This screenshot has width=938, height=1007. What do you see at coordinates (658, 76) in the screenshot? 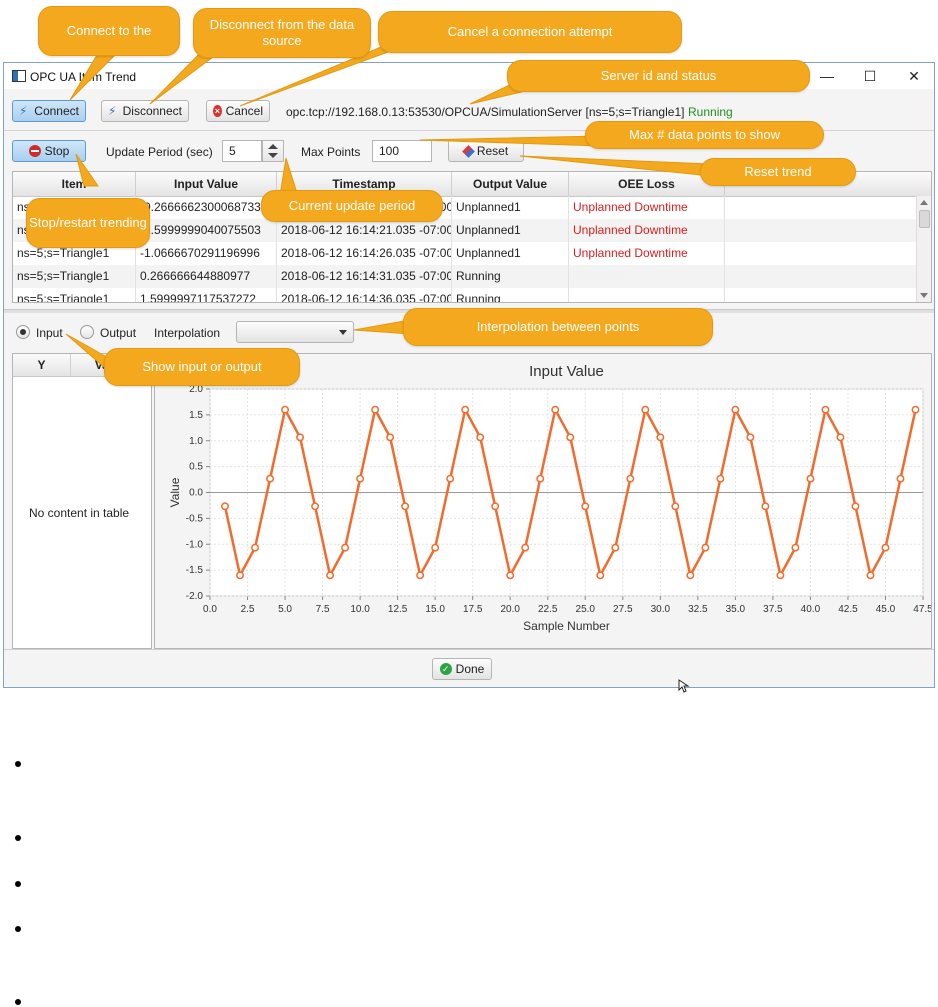
I see `callout-server: Server id and status` at bounding box center [658, 76].